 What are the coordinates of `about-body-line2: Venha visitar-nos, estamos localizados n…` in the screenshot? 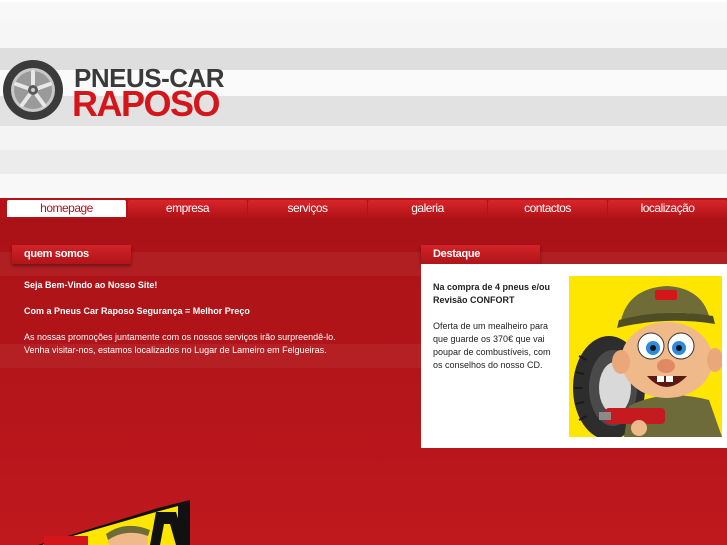 It's located at (175, 350).